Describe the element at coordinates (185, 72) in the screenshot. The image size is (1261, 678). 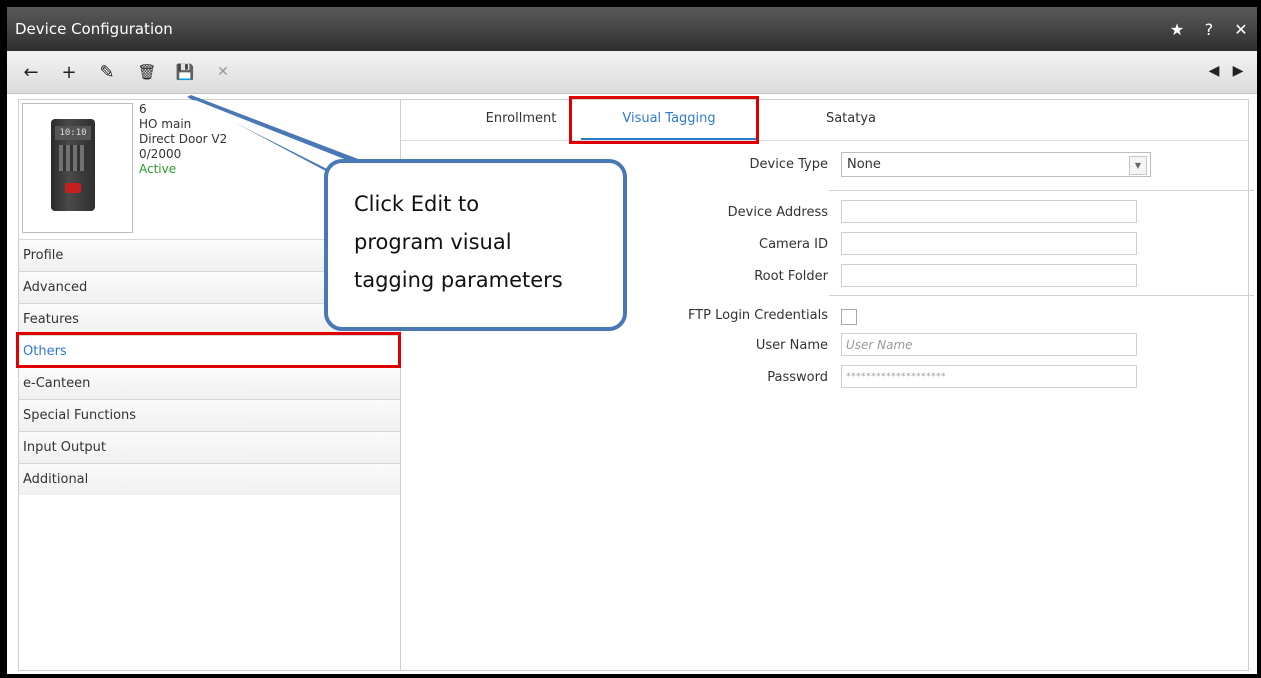
I see `save-icon: 💾` at that location.